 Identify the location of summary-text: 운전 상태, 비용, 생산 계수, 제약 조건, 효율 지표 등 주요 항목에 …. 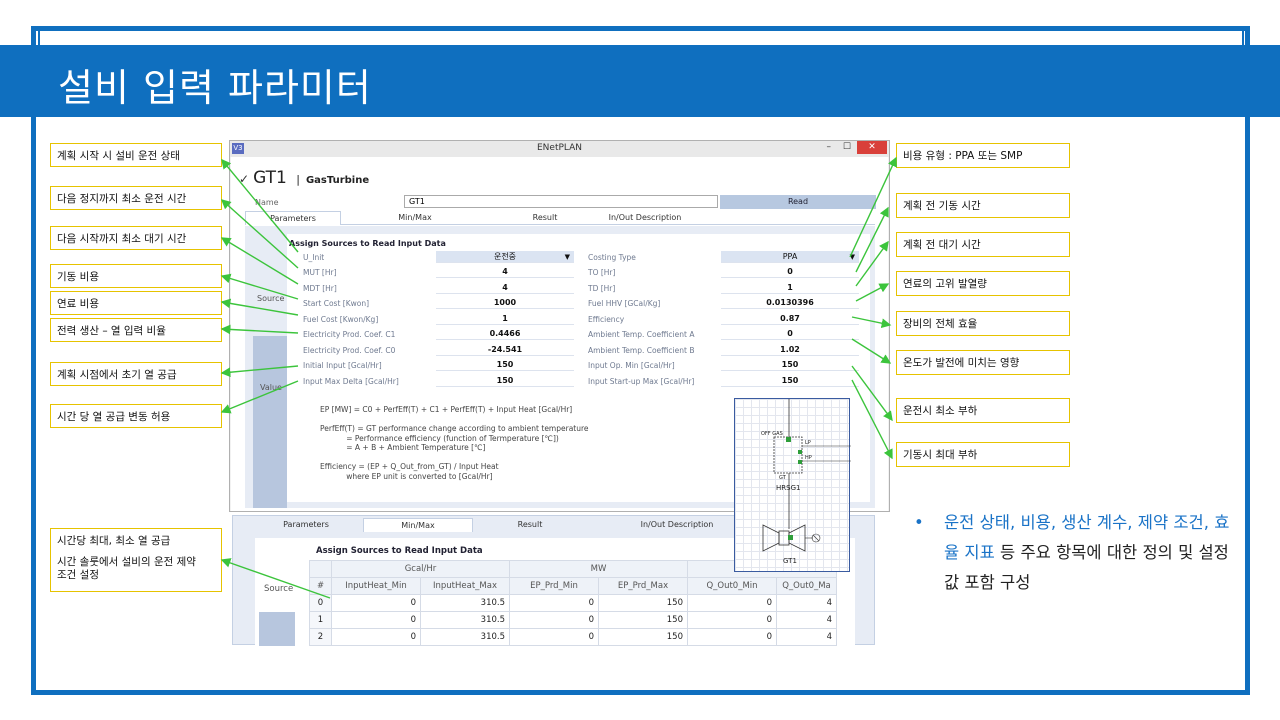
(1094, 553).